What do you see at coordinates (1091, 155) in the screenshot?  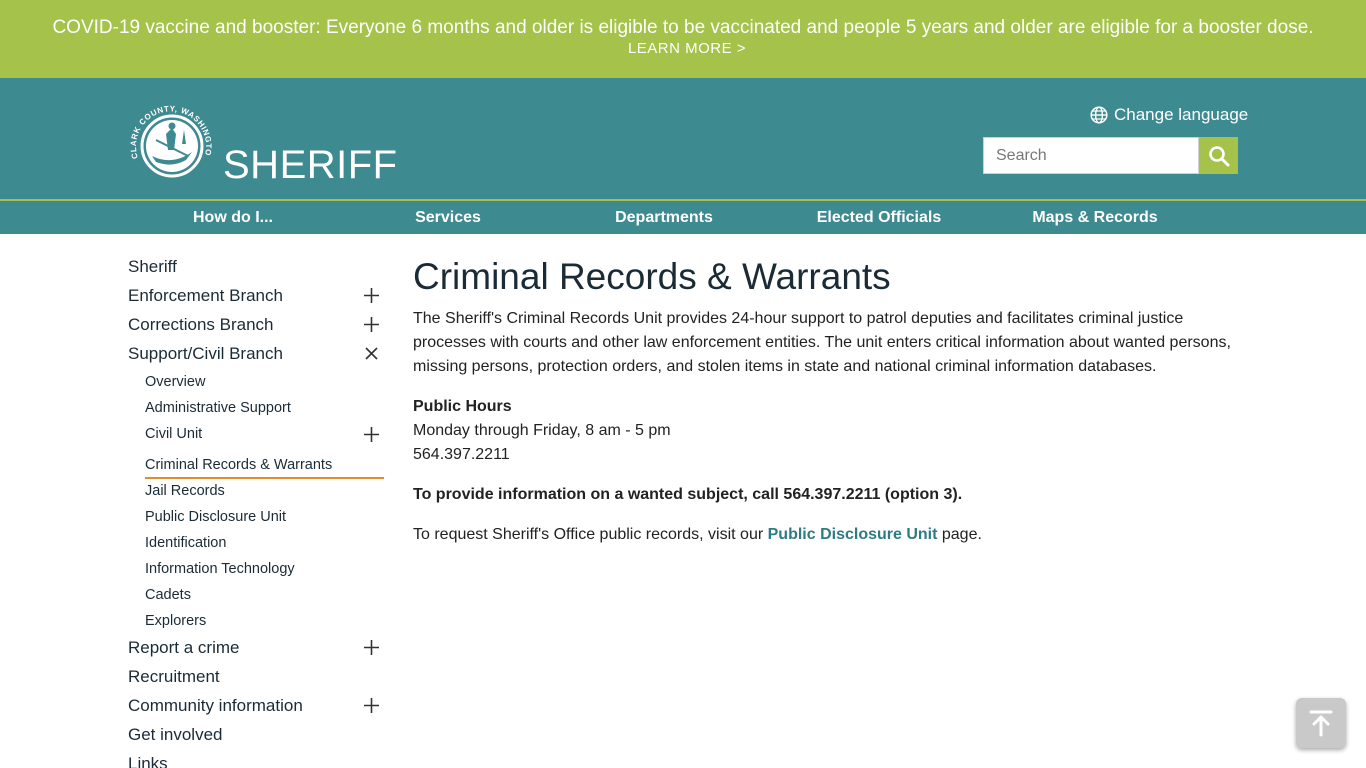 I see `search-input` at bounding box center [1091, 155].